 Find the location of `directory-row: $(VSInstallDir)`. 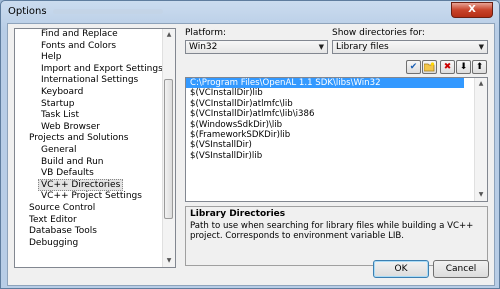

directory-row: $(VSInstallDir) is located at coordinates (336, 145).